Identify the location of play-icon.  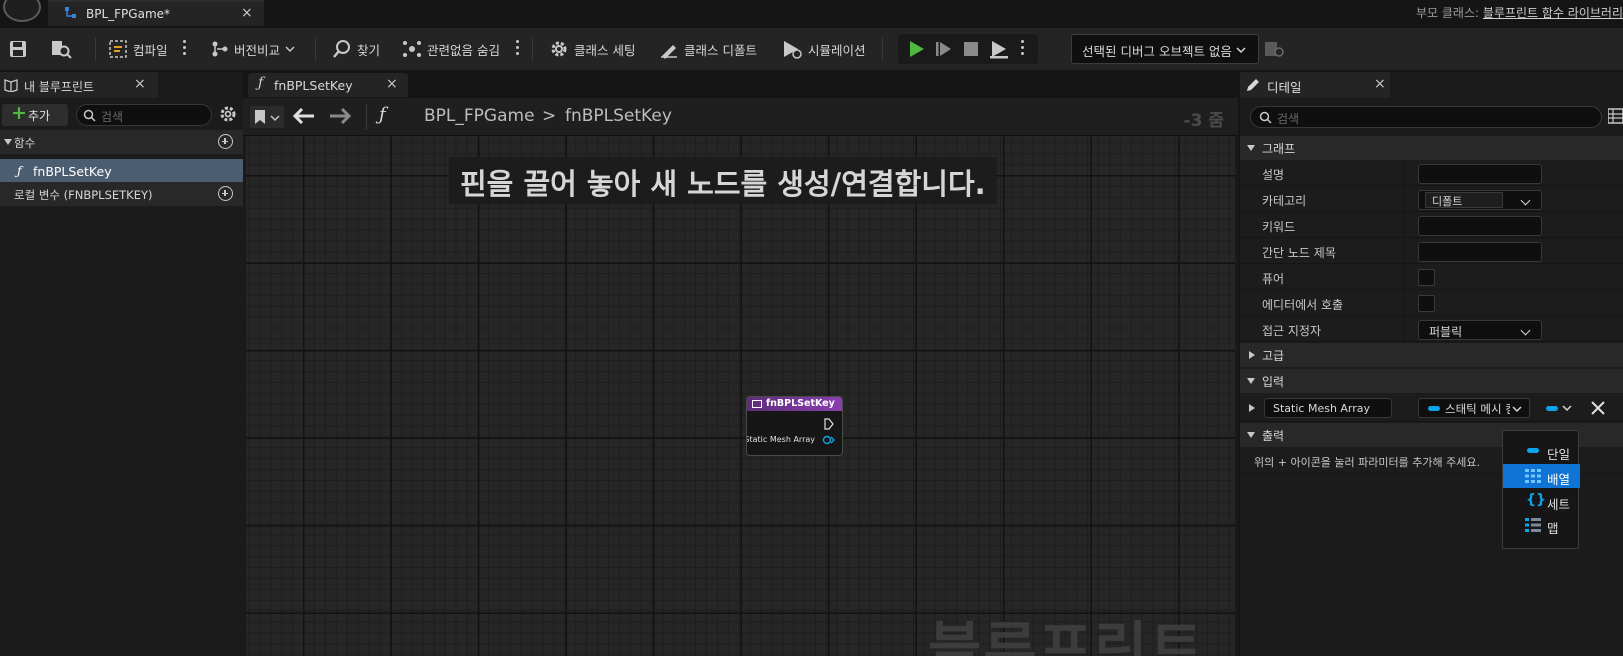
(917, 49).